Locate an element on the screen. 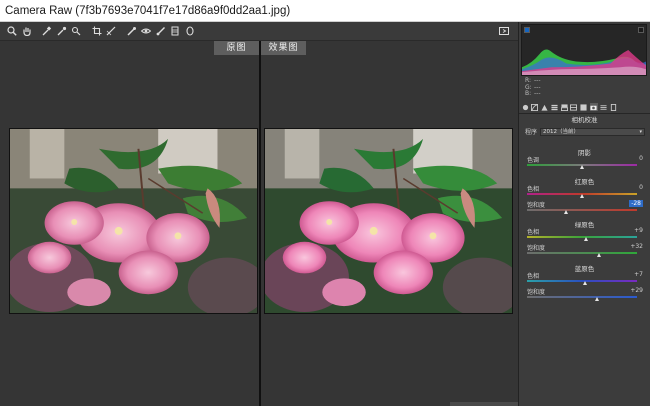 The height and width of the screenshot is (406, 650). radial-filter-icon is located at coordinates (190, 31).